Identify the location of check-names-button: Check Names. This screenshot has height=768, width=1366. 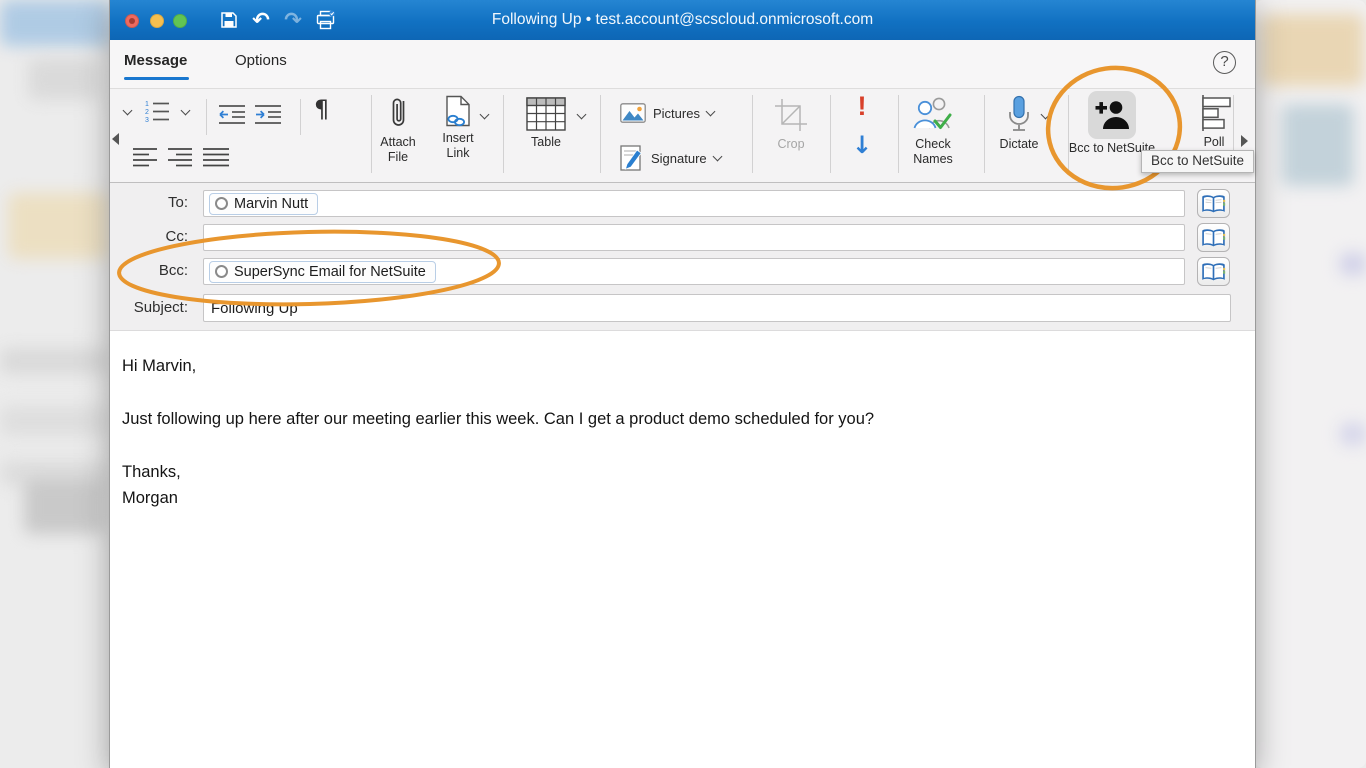
(933, 131).